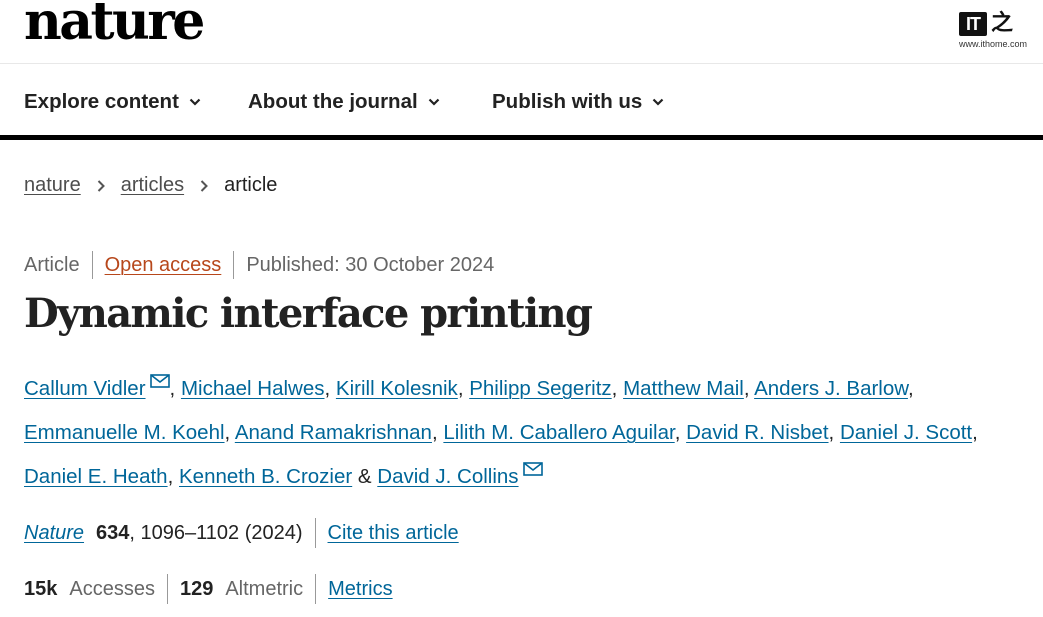 The width and height of the screenshot is (1043, 617). Describe the element at coordinates (447, 476) in the screenshot. I see `author-link: David J. Collins` at that location.